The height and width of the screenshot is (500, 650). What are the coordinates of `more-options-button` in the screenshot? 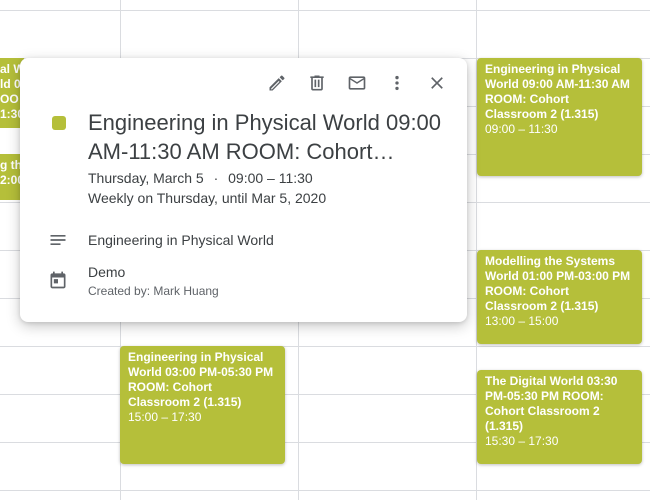 It's located at (397, 83).